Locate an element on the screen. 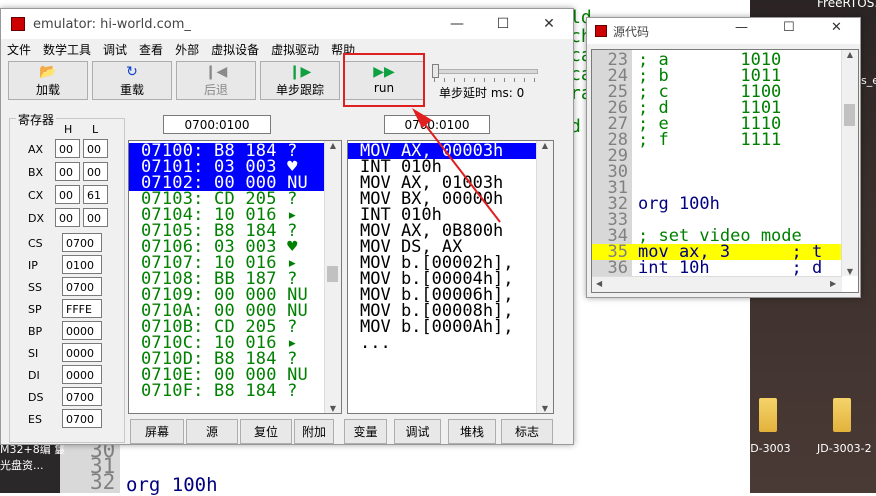 The image size is (876, 496). menu-bar: 文件 数学工具 调试 查看 外部 虚拟设备 虚拟驱动 帮助 is located at coordinates (287, 49).